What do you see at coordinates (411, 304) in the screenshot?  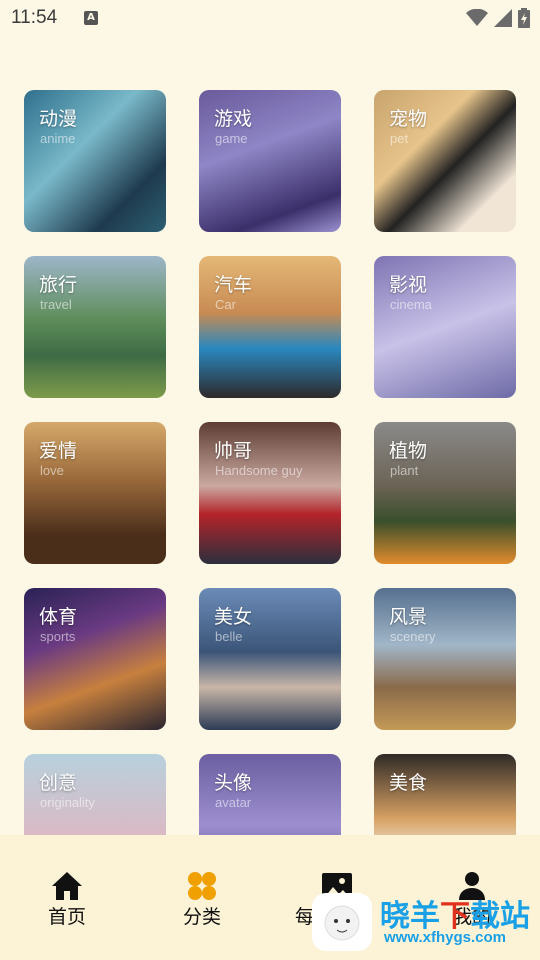 I see `category-subtitle: cinema` at bounding box center [411, 304].